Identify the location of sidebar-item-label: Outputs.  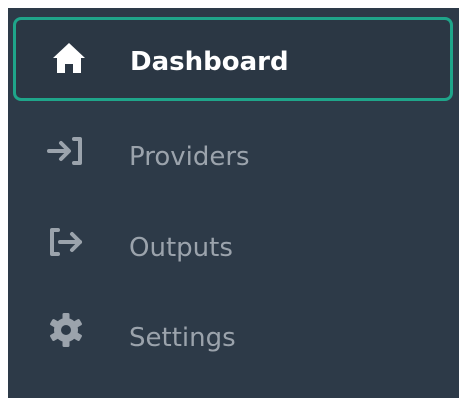
(181, 248).